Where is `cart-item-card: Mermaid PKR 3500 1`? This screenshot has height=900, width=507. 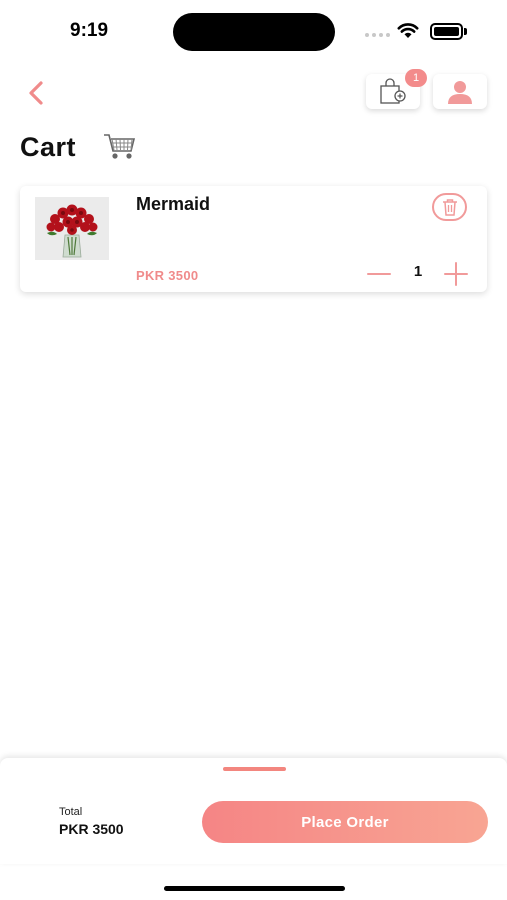 cart-item-card: Mermaid PKR 3500 1 is located at coordinates (253, 239).